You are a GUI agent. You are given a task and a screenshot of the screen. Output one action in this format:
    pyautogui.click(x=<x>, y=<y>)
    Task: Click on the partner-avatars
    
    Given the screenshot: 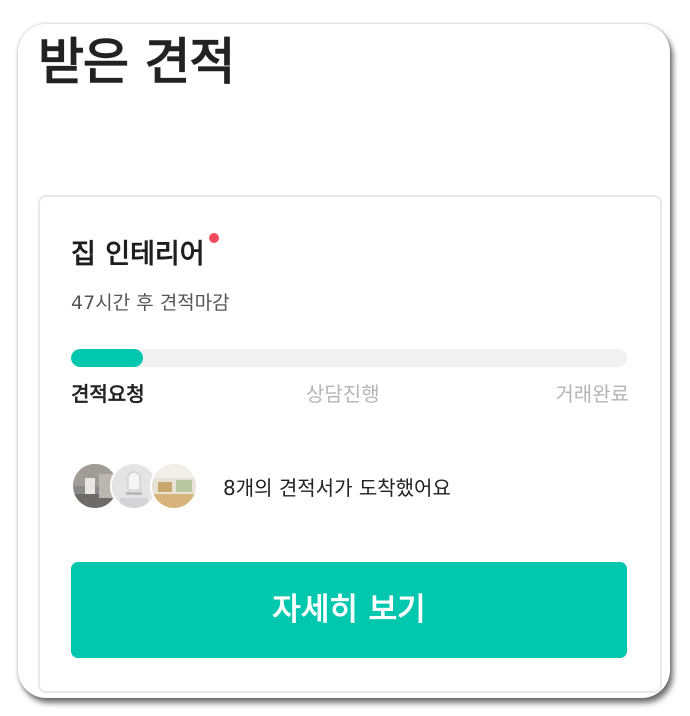 What is the action you would take?
    pyautogui.click(x=136, y=487)
    